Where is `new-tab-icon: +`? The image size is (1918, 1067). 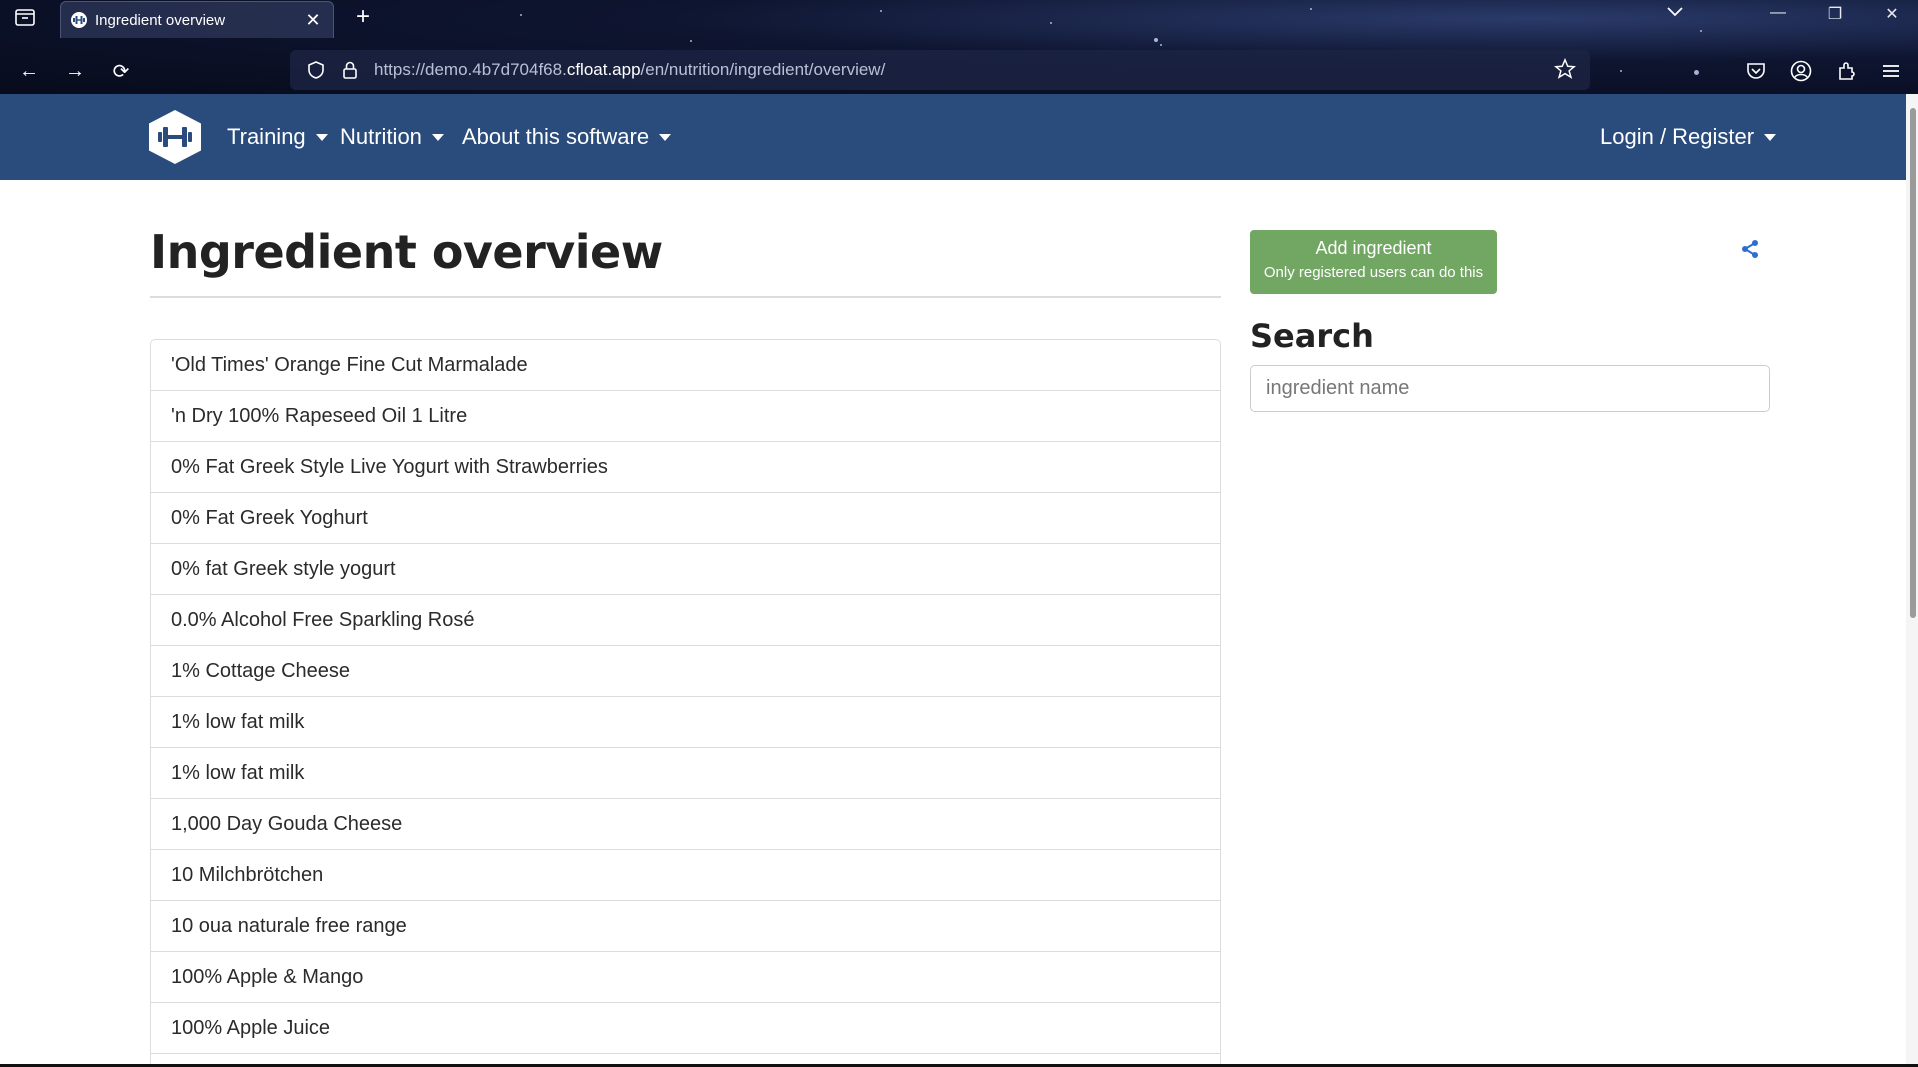 new-tab-icon: + is located at coordinates (363, 17).